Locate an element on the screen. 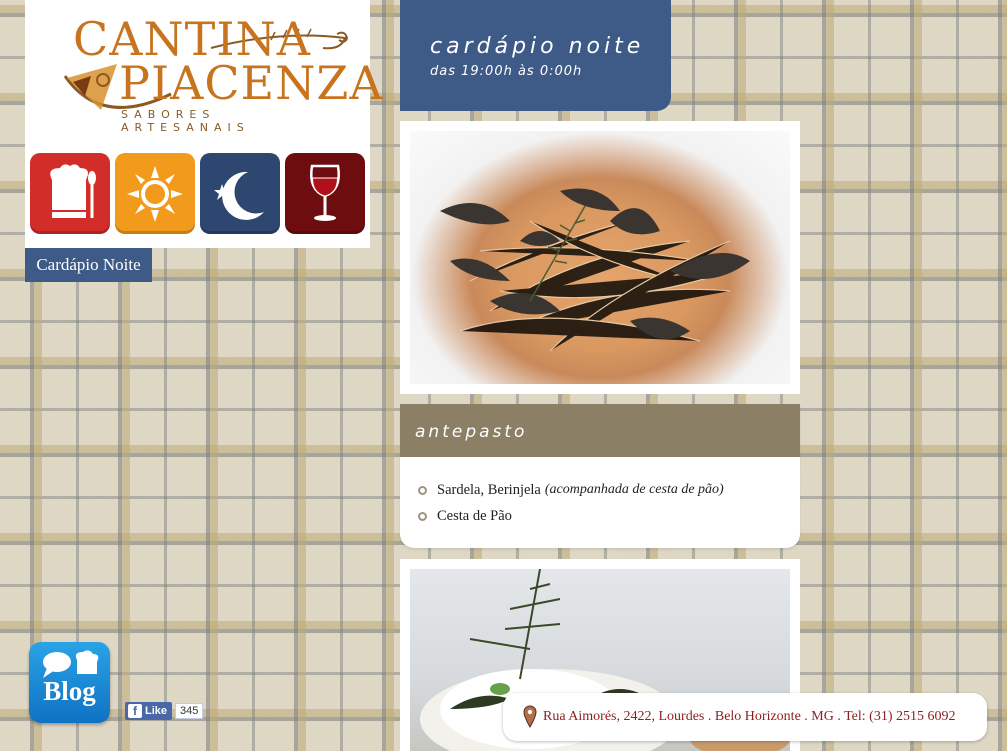 This screenshot has height=751, width=1007. nav-wine-button is located at coordinates (325, 193).